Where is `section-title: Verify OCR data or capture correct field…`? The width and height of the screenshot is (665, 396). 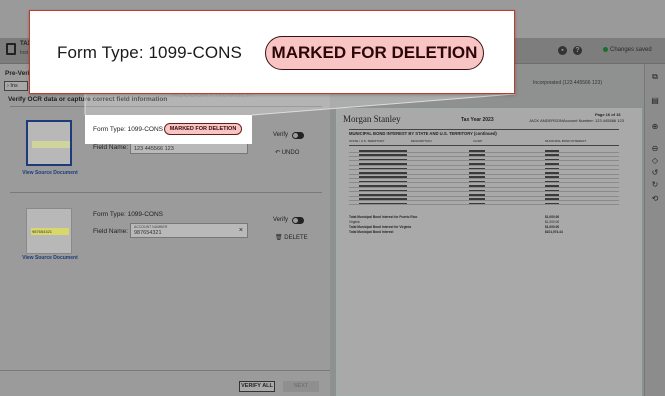
section-title: Verify OCR data or capture correct field… is located at coordinates (88, 99).